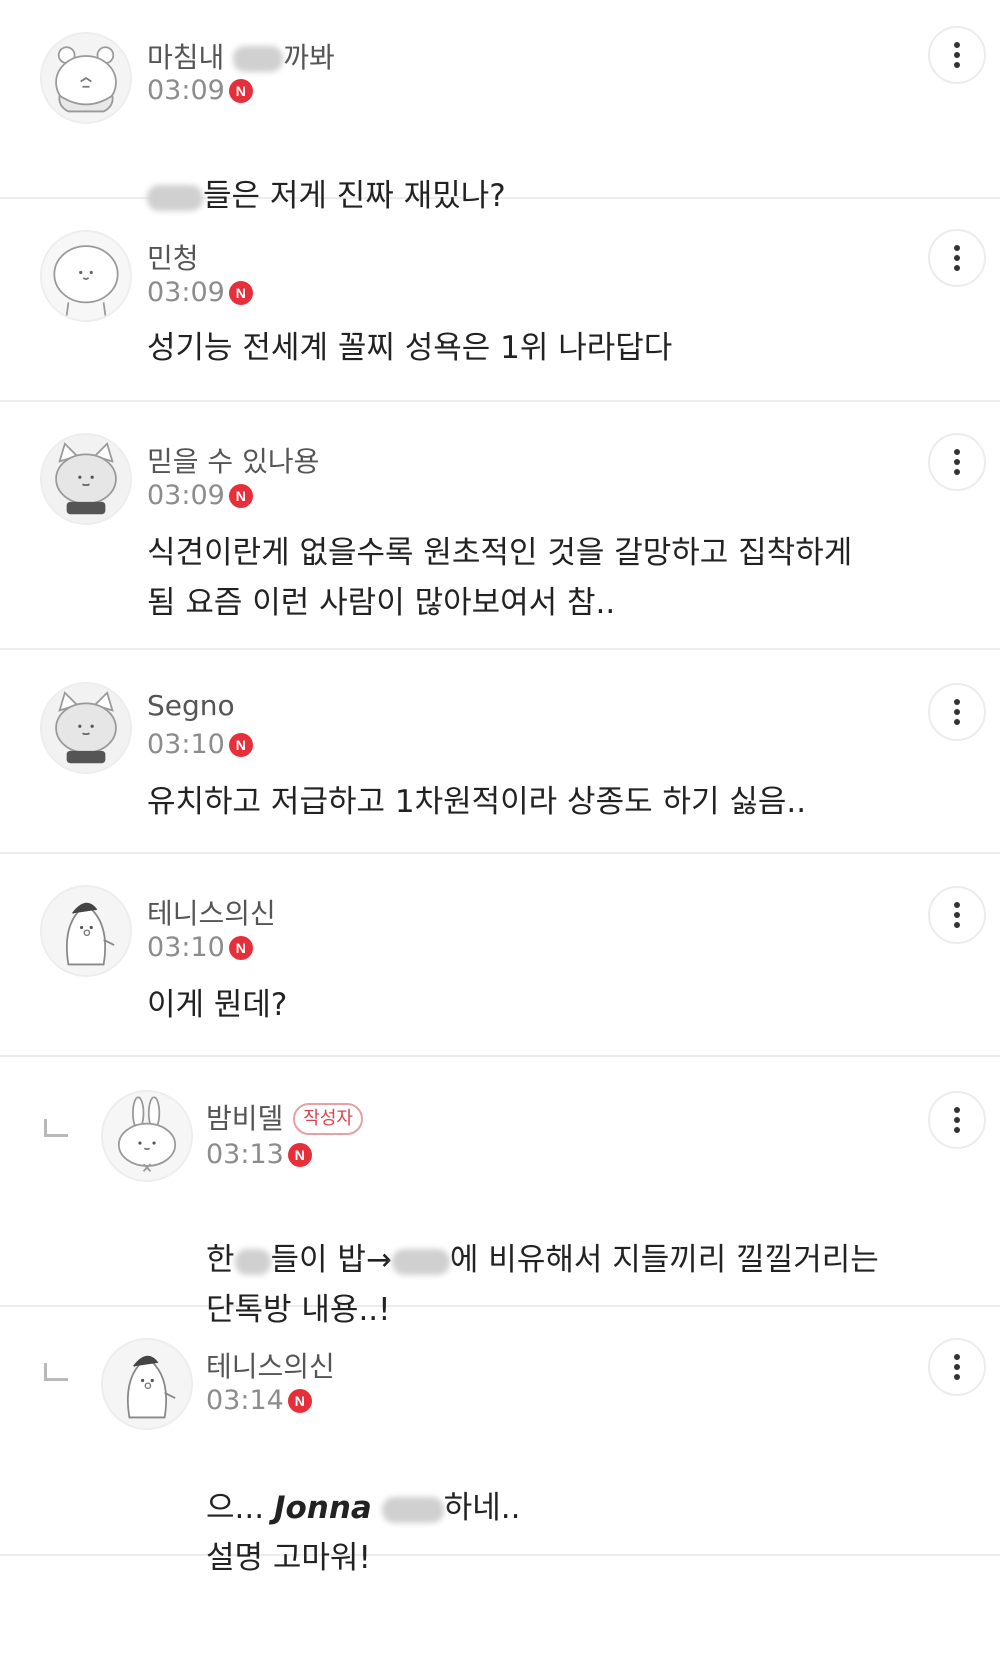  I want to click on dog-avatar-icon, so click(86, 276).